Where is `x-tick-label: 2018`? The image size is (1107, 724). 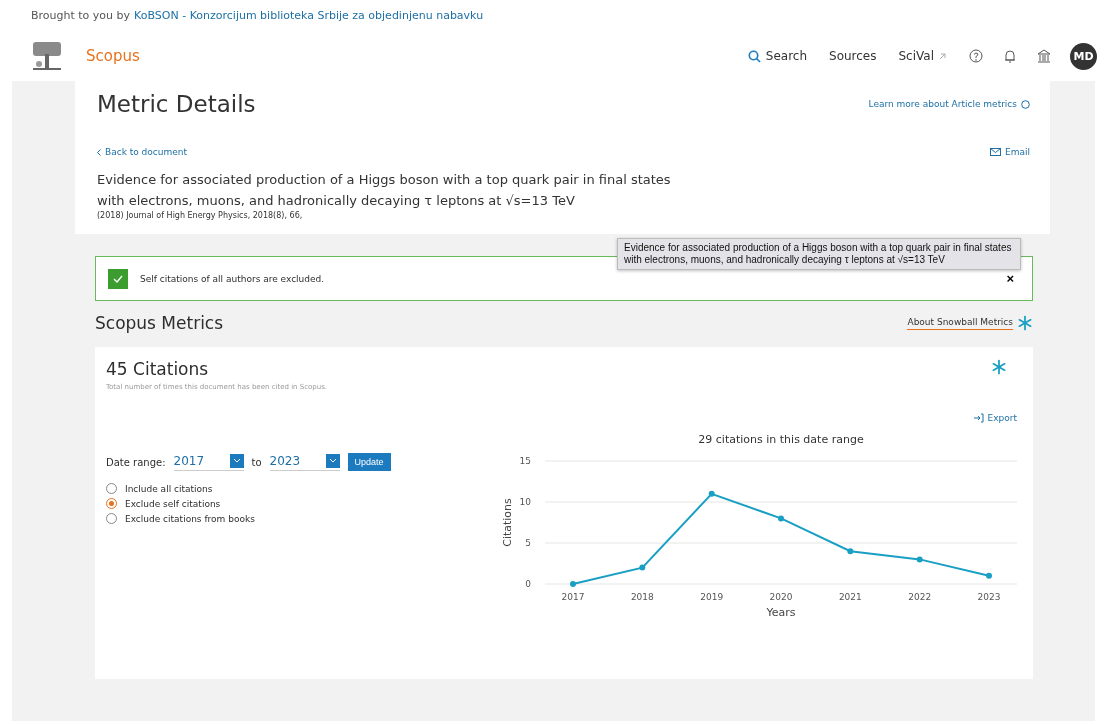 x-tick-label: 2018 is located at coordinates (642, 597).